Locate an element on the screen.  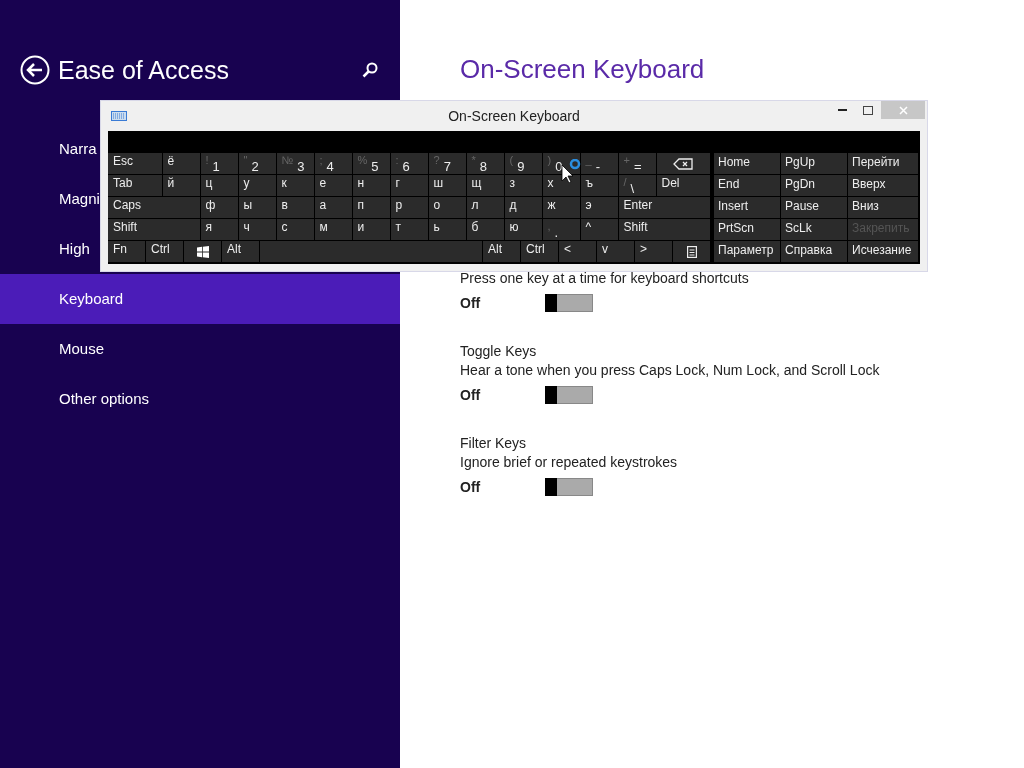
setting-description: Press one key at a time for keyboard shortcuts is located at coordinates (605, 278).